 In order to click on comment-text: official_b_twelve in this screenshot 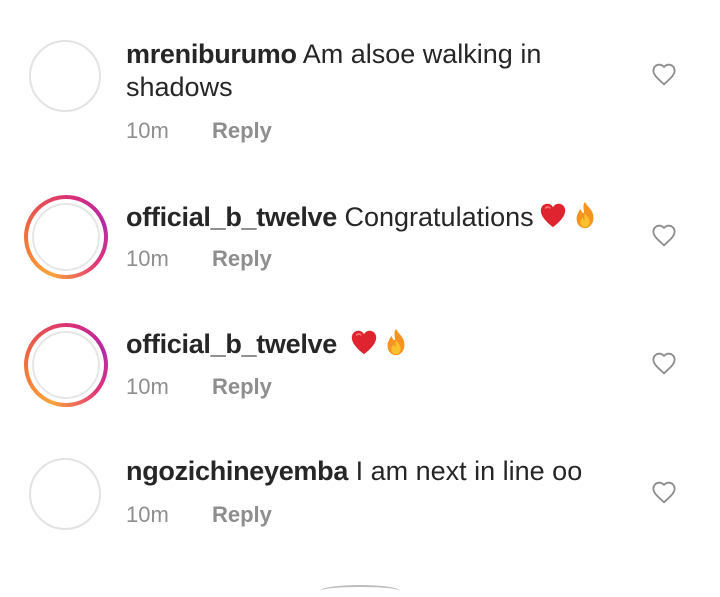, I will do `click(376, 344)`.